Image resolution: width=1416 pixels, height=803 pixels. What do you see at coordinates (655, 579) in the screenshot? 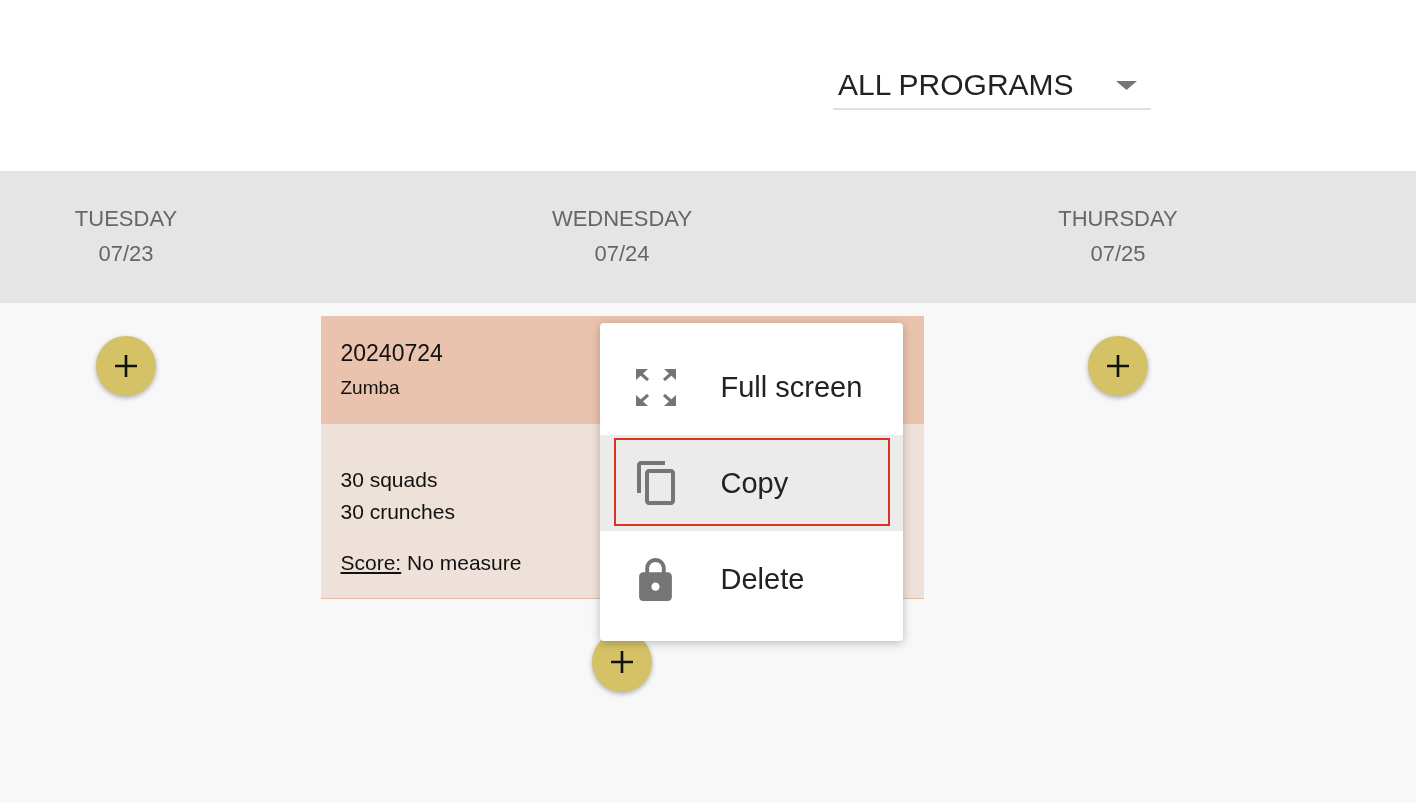
I see `lock-icon` at bounding box center [655, 579].